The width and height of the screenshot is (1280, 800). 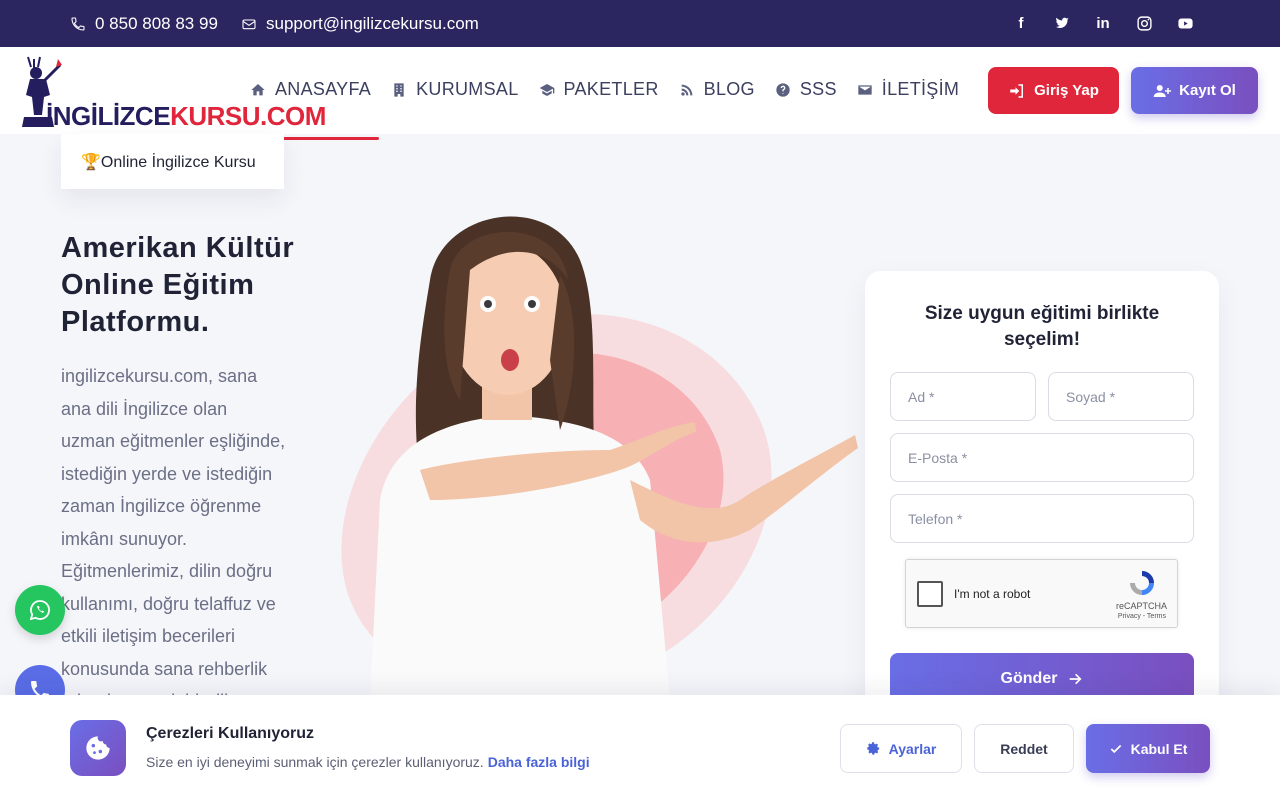 I want to click on recaptcha-label: I'm not a robot, so click(x=992, y=594).